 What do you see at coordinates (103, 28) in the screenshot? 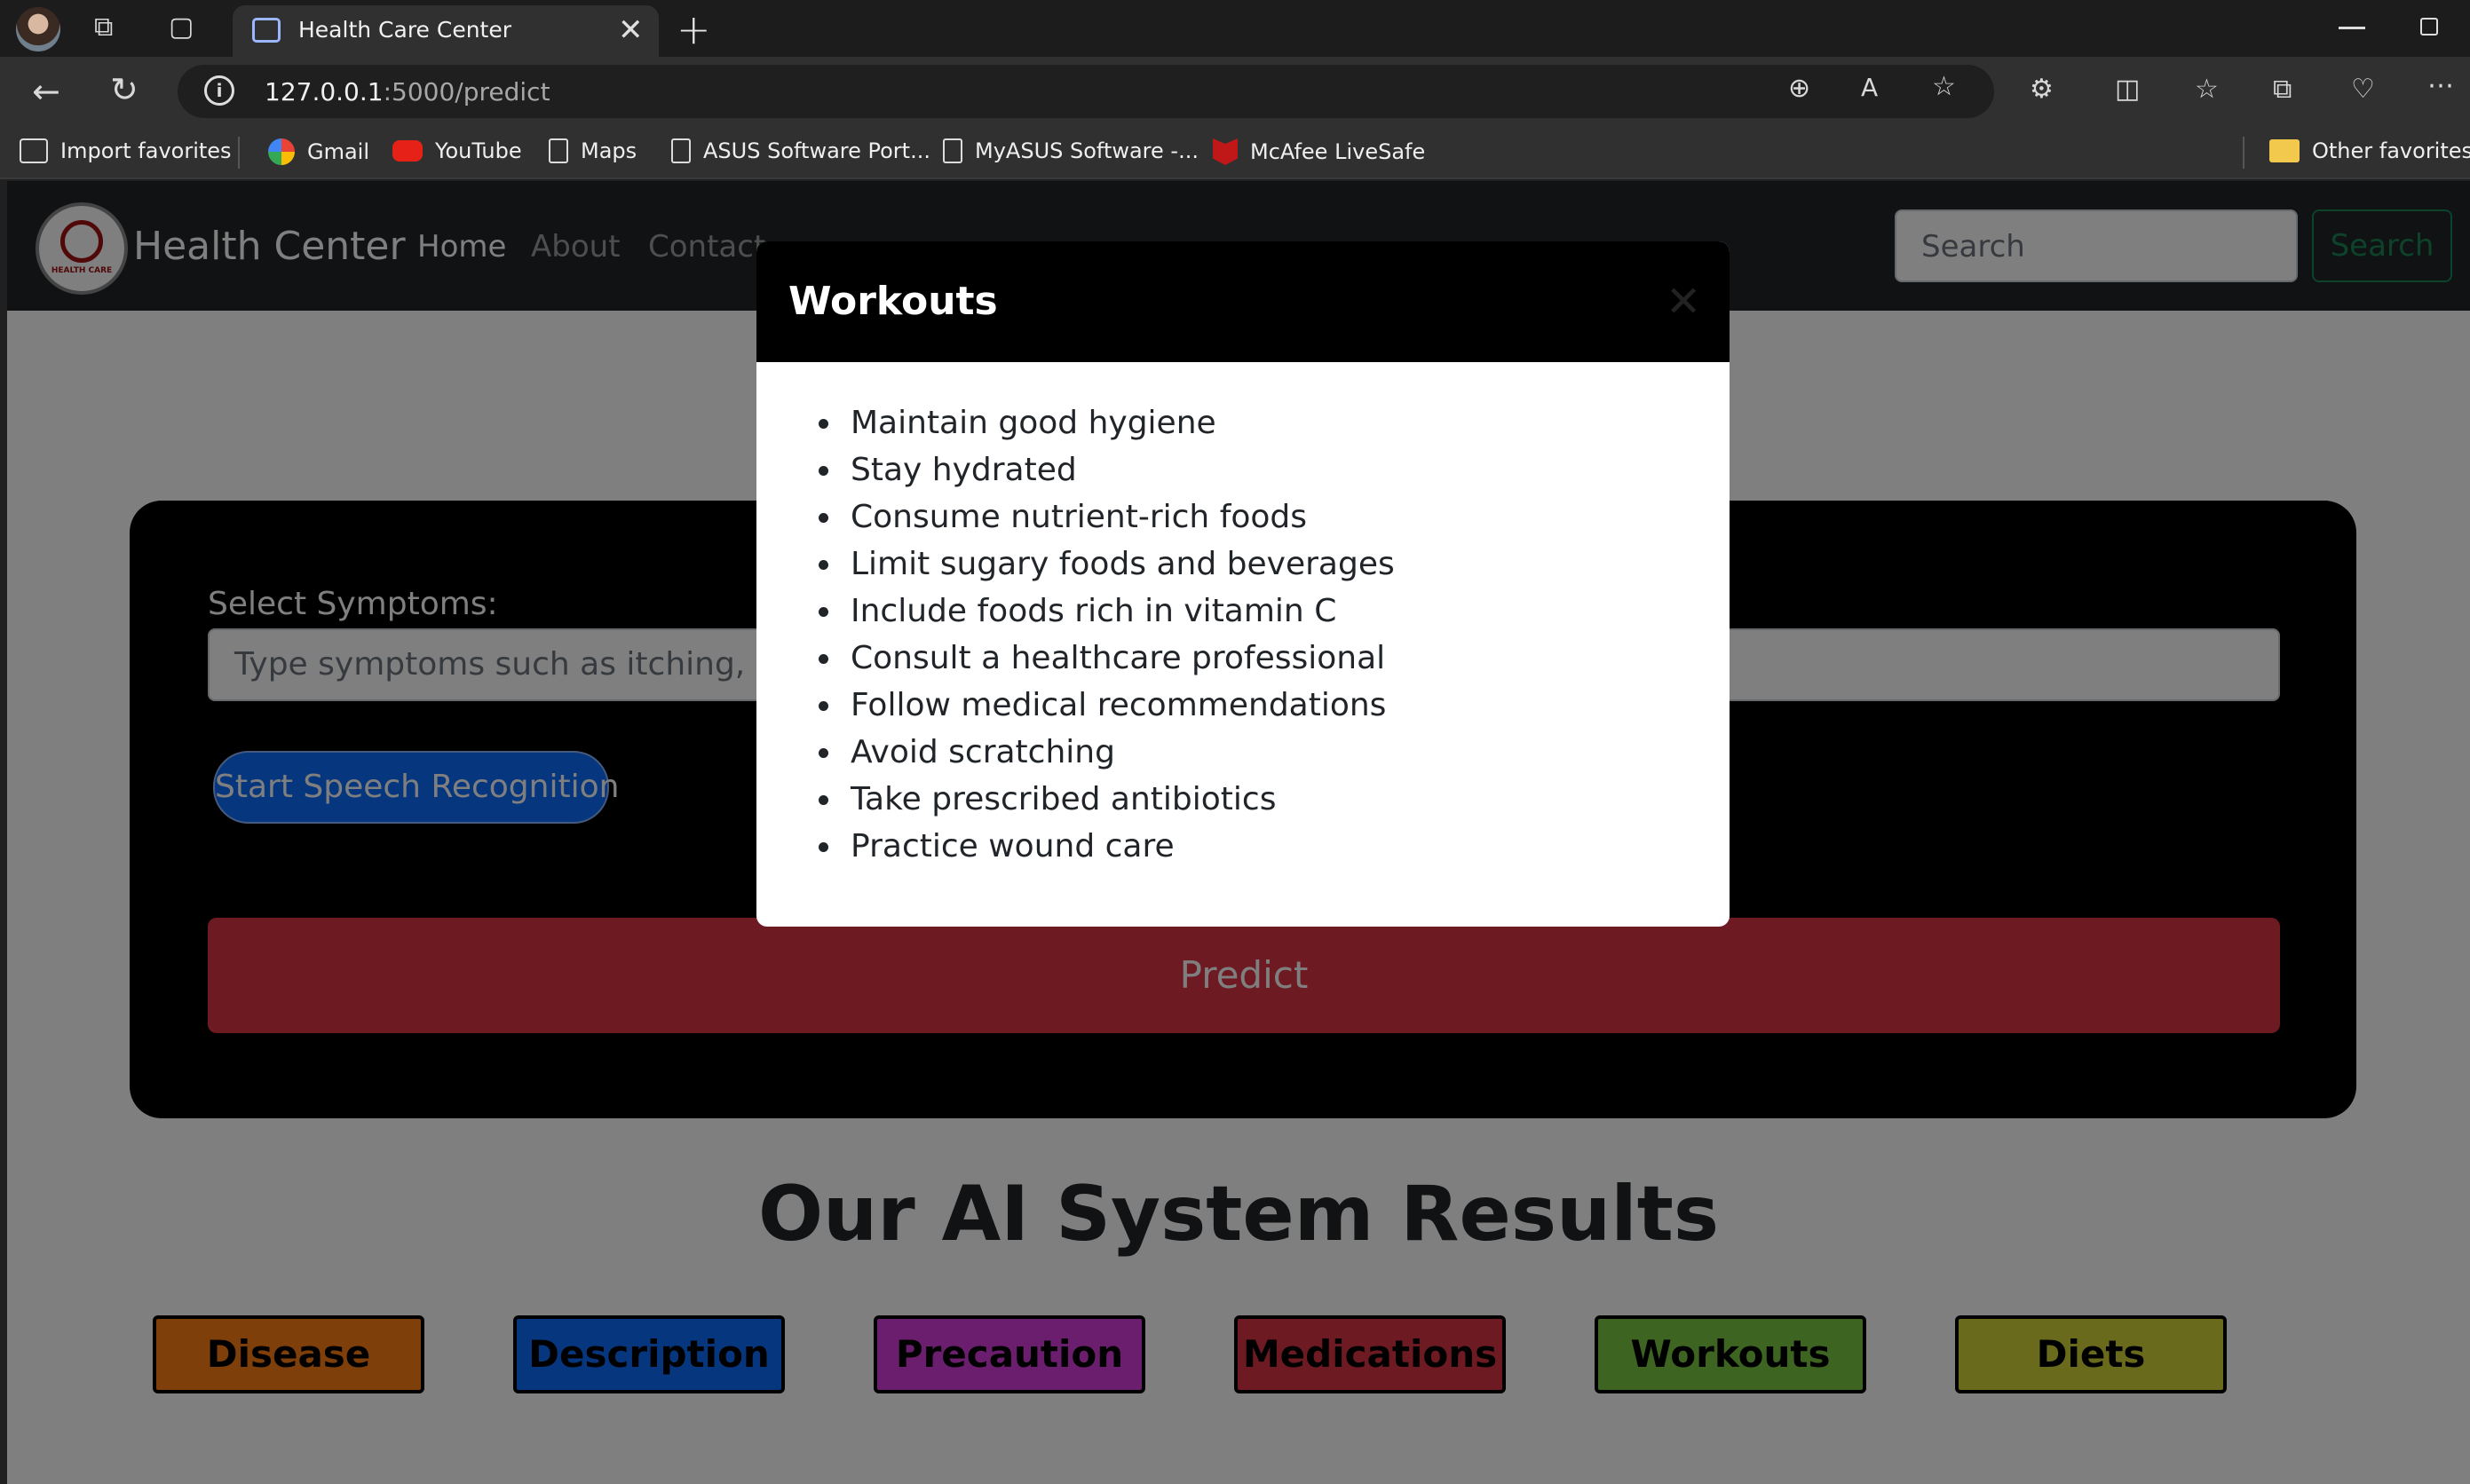
I see `workspaces-icon: ⧉` at bounding box center [103, 28].